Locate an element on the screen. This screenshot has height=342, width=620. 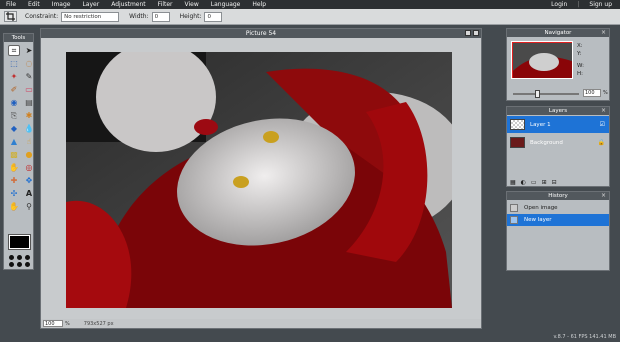
marquee-icon: ⬚ is located at coordinates (14, 63).